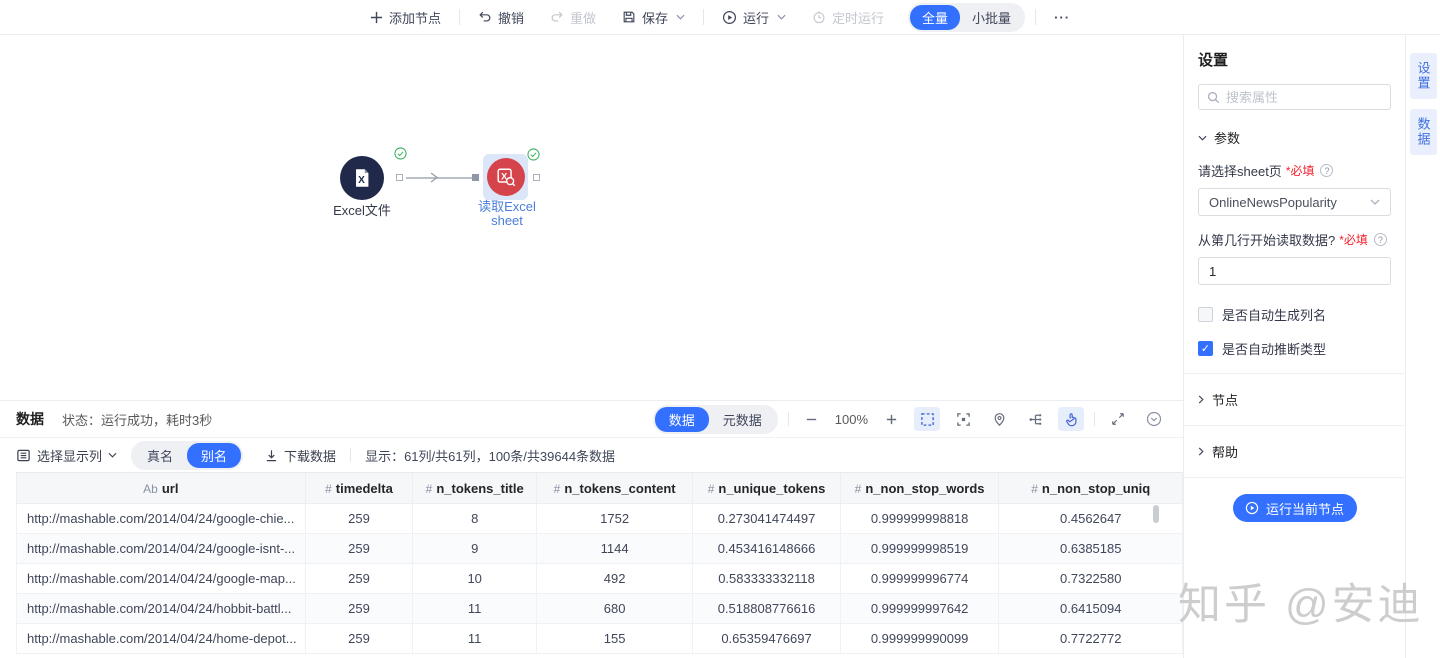  Describe the element at coordinates (490, 456) in the screenshot. I see `display-info-text: 显示：61列/共61列，100条/共39644条数据` at that location.